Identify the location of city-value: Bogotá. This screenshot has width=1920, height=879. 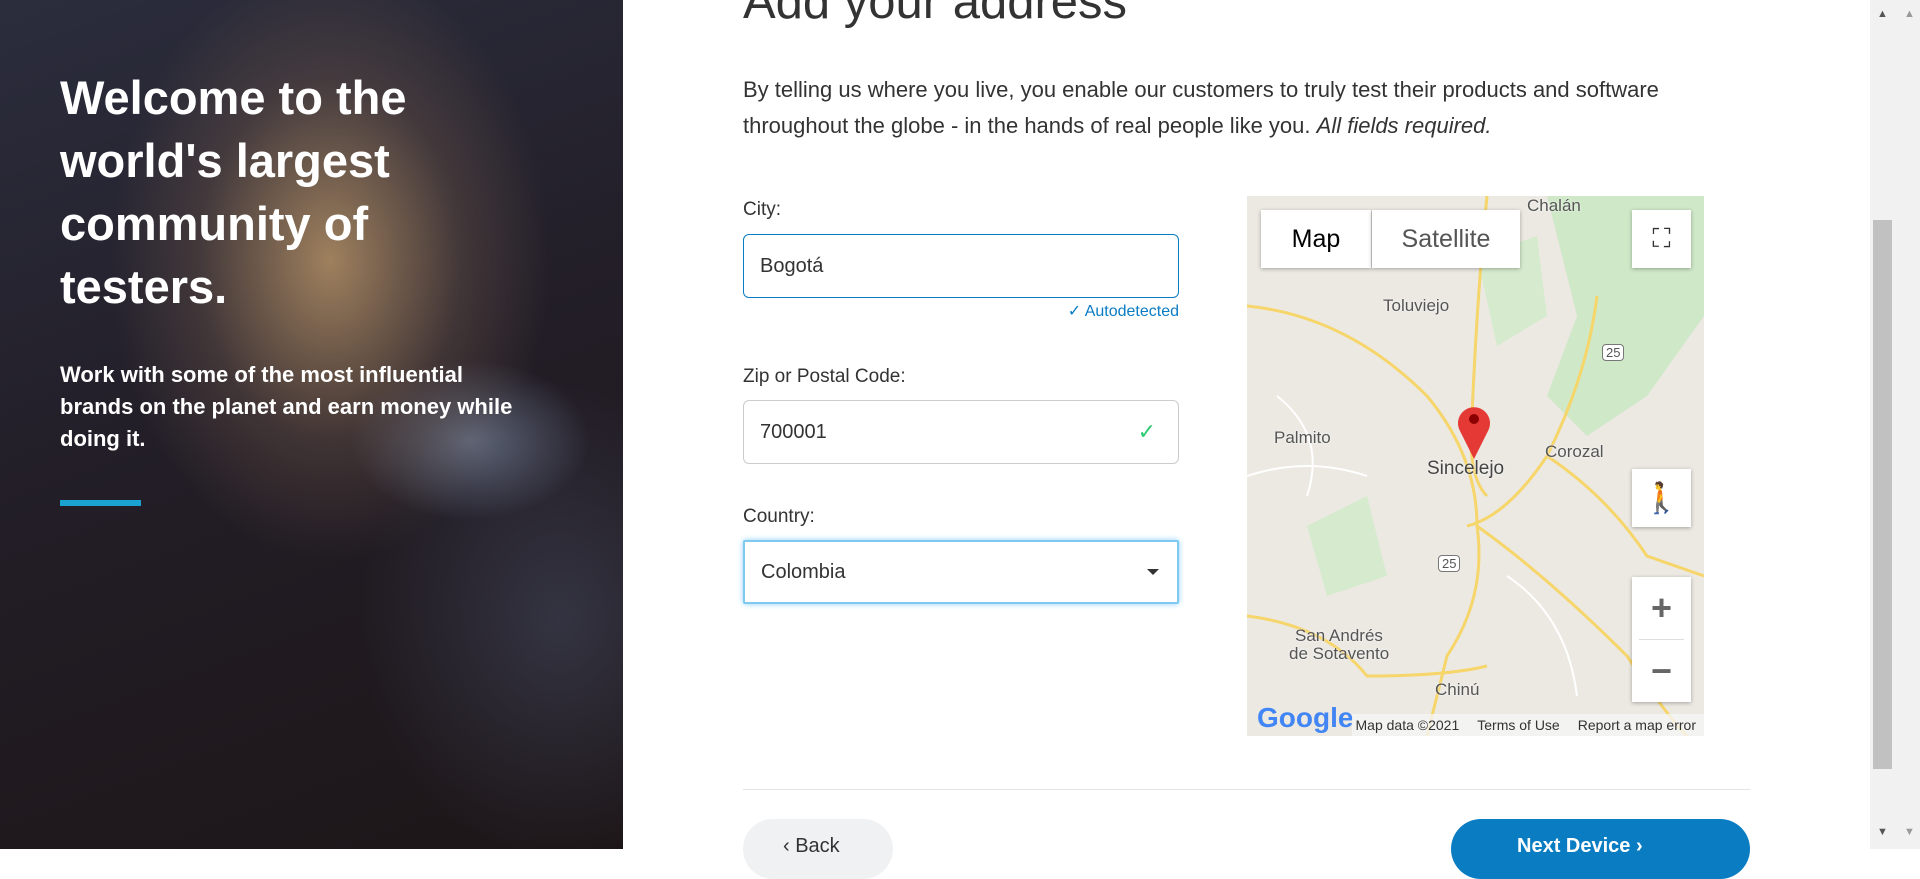
(792, 265).